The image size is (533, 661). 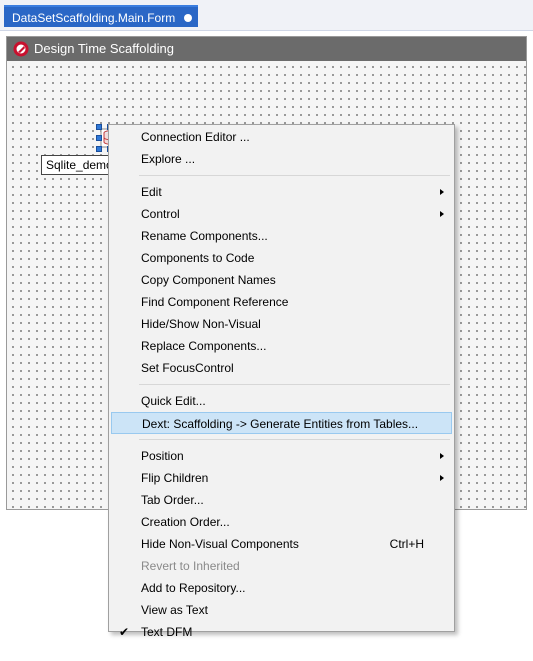 I want to click on tab-title: DataSetScaffolding.Main.Form, so click(x=94, y=18).